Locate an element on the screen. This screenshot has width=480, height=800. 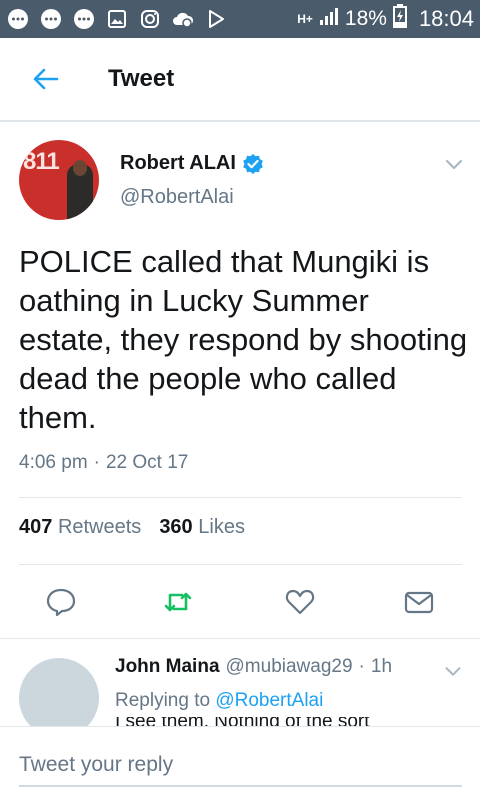
reply-input is located at coordinates (240, 766).